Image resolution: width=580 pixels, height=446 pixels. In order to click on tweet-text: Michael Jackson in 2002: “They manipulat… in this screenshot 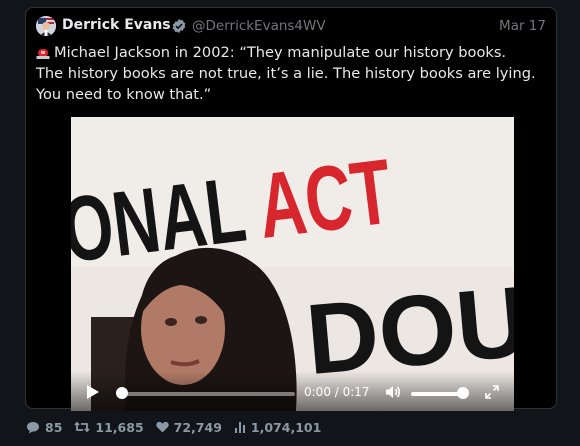, I will do `click(286, 73)`.